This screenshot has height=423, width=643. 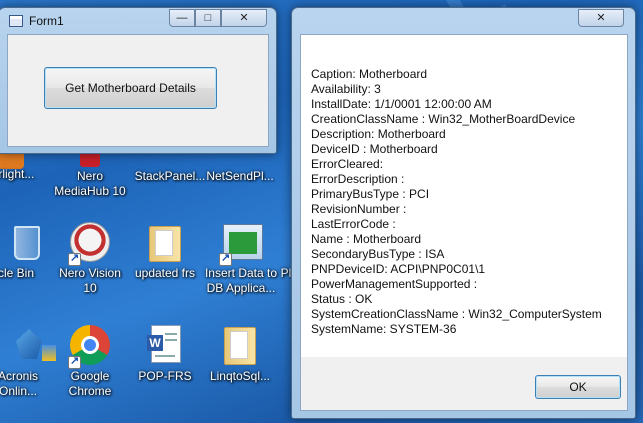 What do you see at coordinates (359, 209) in the screenshot?
I see `detail-line: RevisionNumber :` at bounding box center [359, 209].